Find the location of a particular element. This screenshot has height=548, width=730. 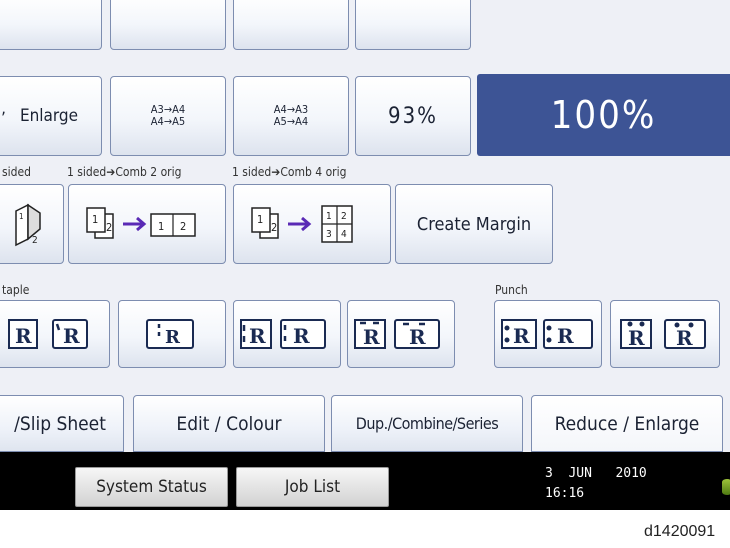

tab-dup-combine-series: Dup./Combine/Series is located at coordinates (427, 423).